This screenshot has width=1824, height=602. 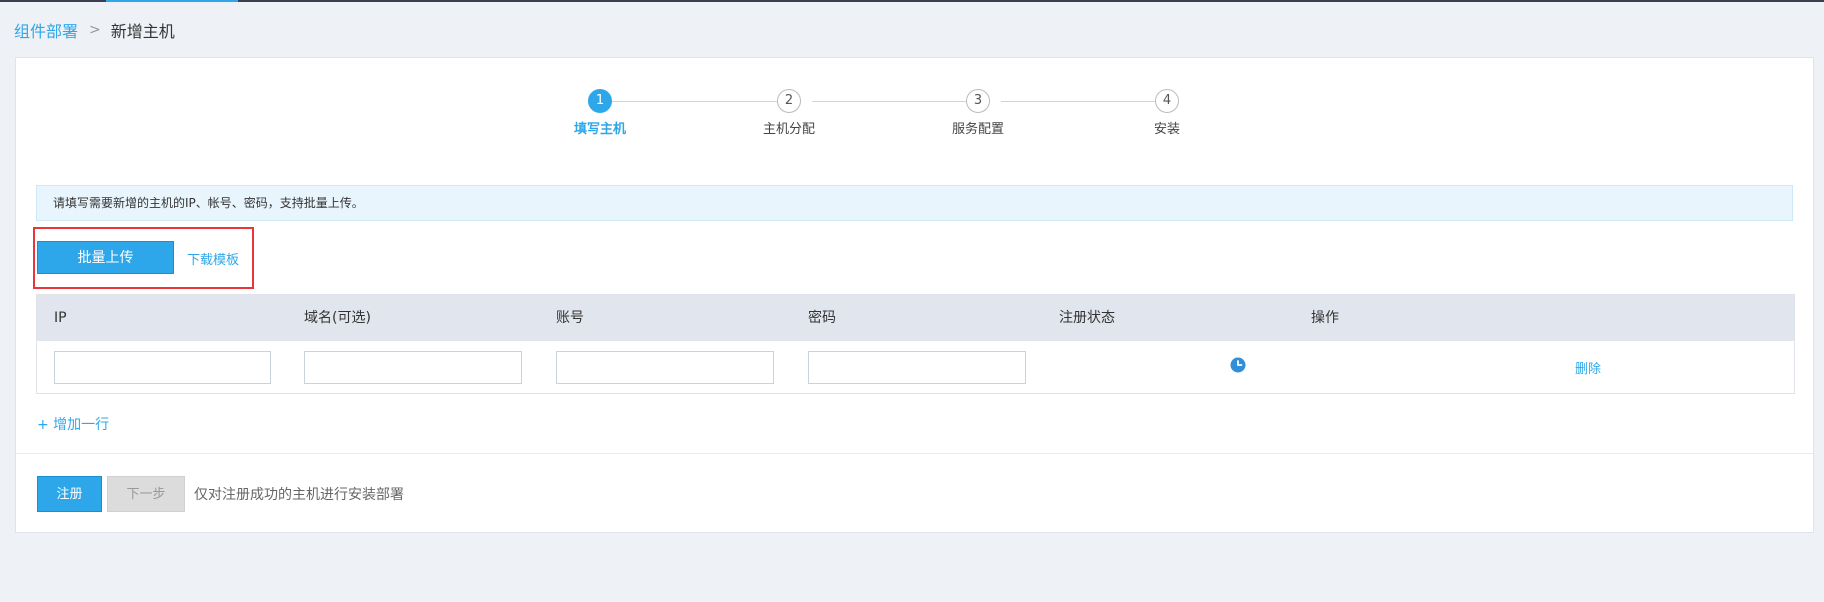 What do you see at coordinates (299, 495) in the screenshot?
I see `footer-hint: 仅对注册成功的主机进行安装部署` at bounding box center [299, 495].